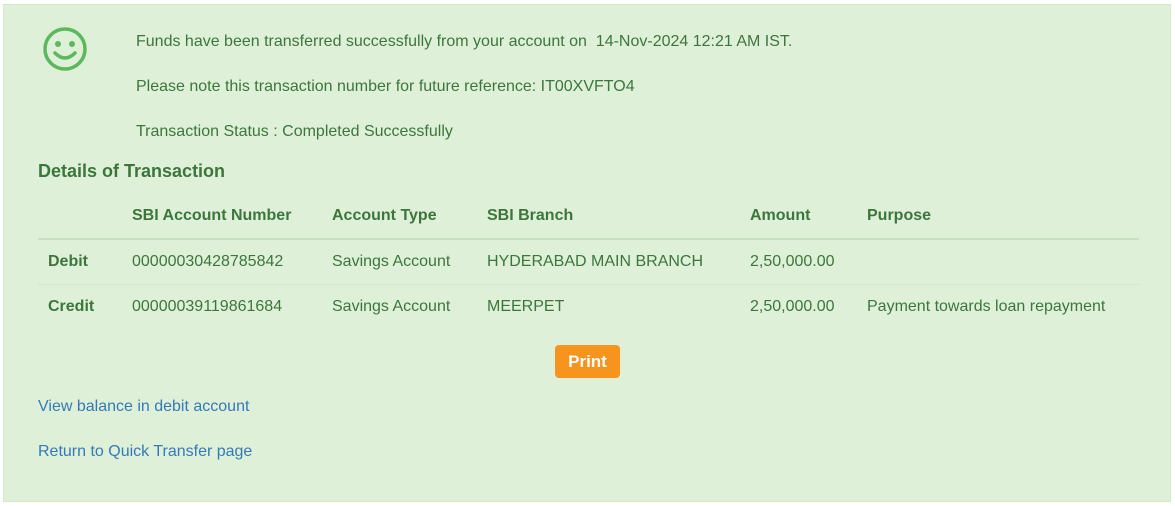 This screenshot has width=1175, height=506. I want to click on account-number-cell: 00000030428785842, so click(208, 261).